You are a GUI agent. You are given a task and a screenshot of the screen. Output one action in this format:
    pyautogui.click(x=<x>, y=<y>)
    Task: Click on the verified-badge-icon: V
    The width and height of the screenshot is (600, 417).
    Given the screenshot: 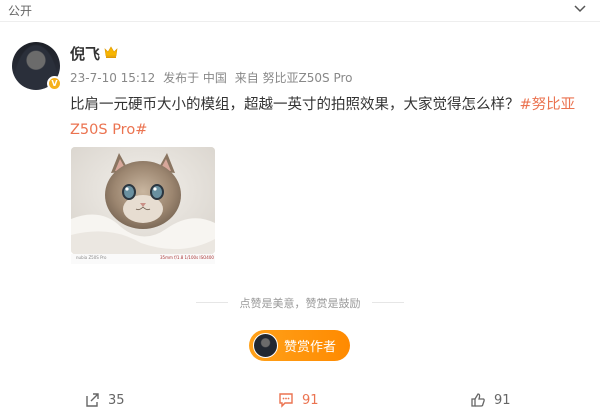 What is the action you would take?
    pyautogui.click(x=54, y=83)
    